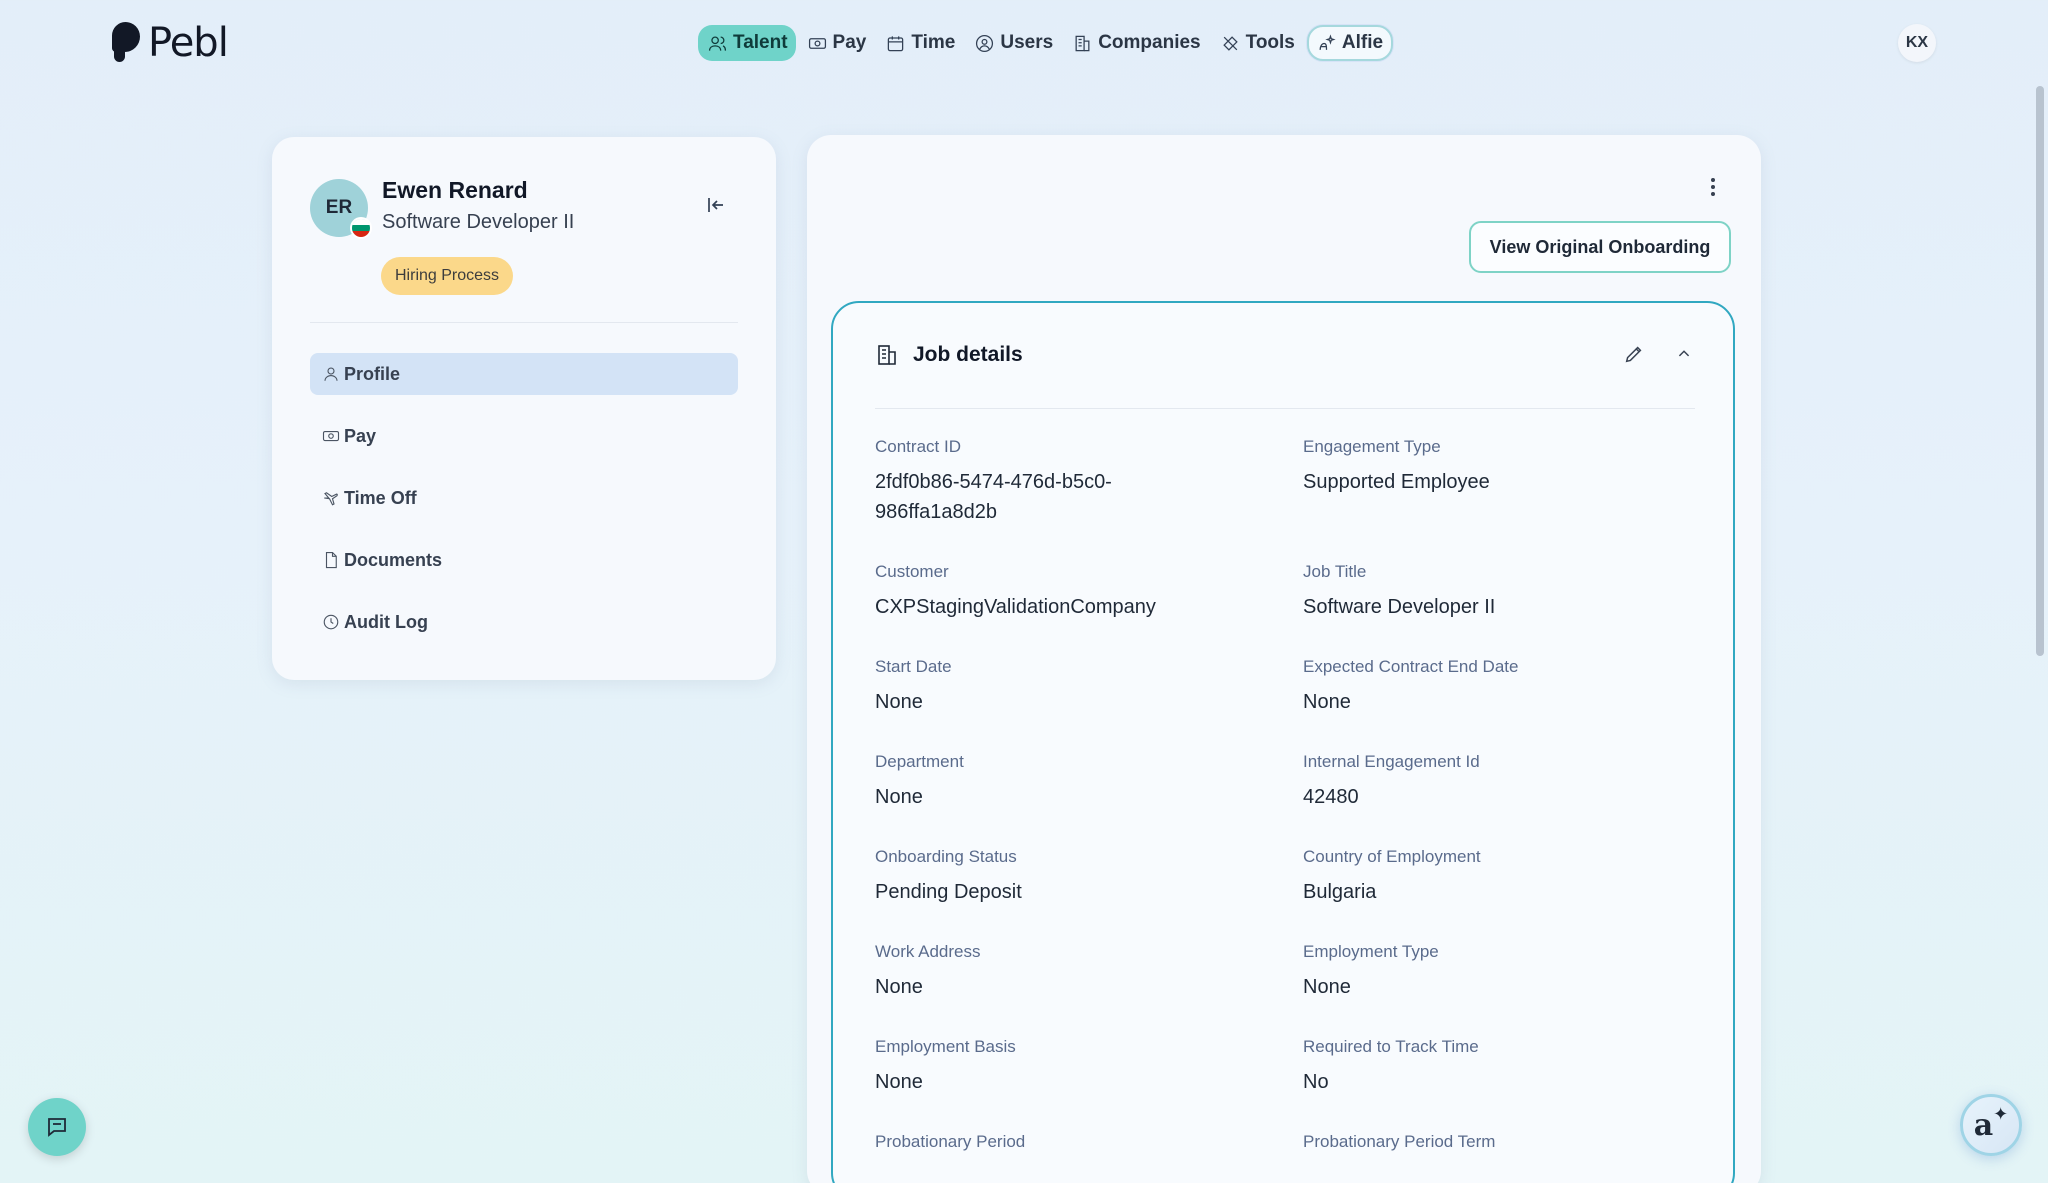  I want to click on nav-item-companies: Companies, so click(1136, 43).